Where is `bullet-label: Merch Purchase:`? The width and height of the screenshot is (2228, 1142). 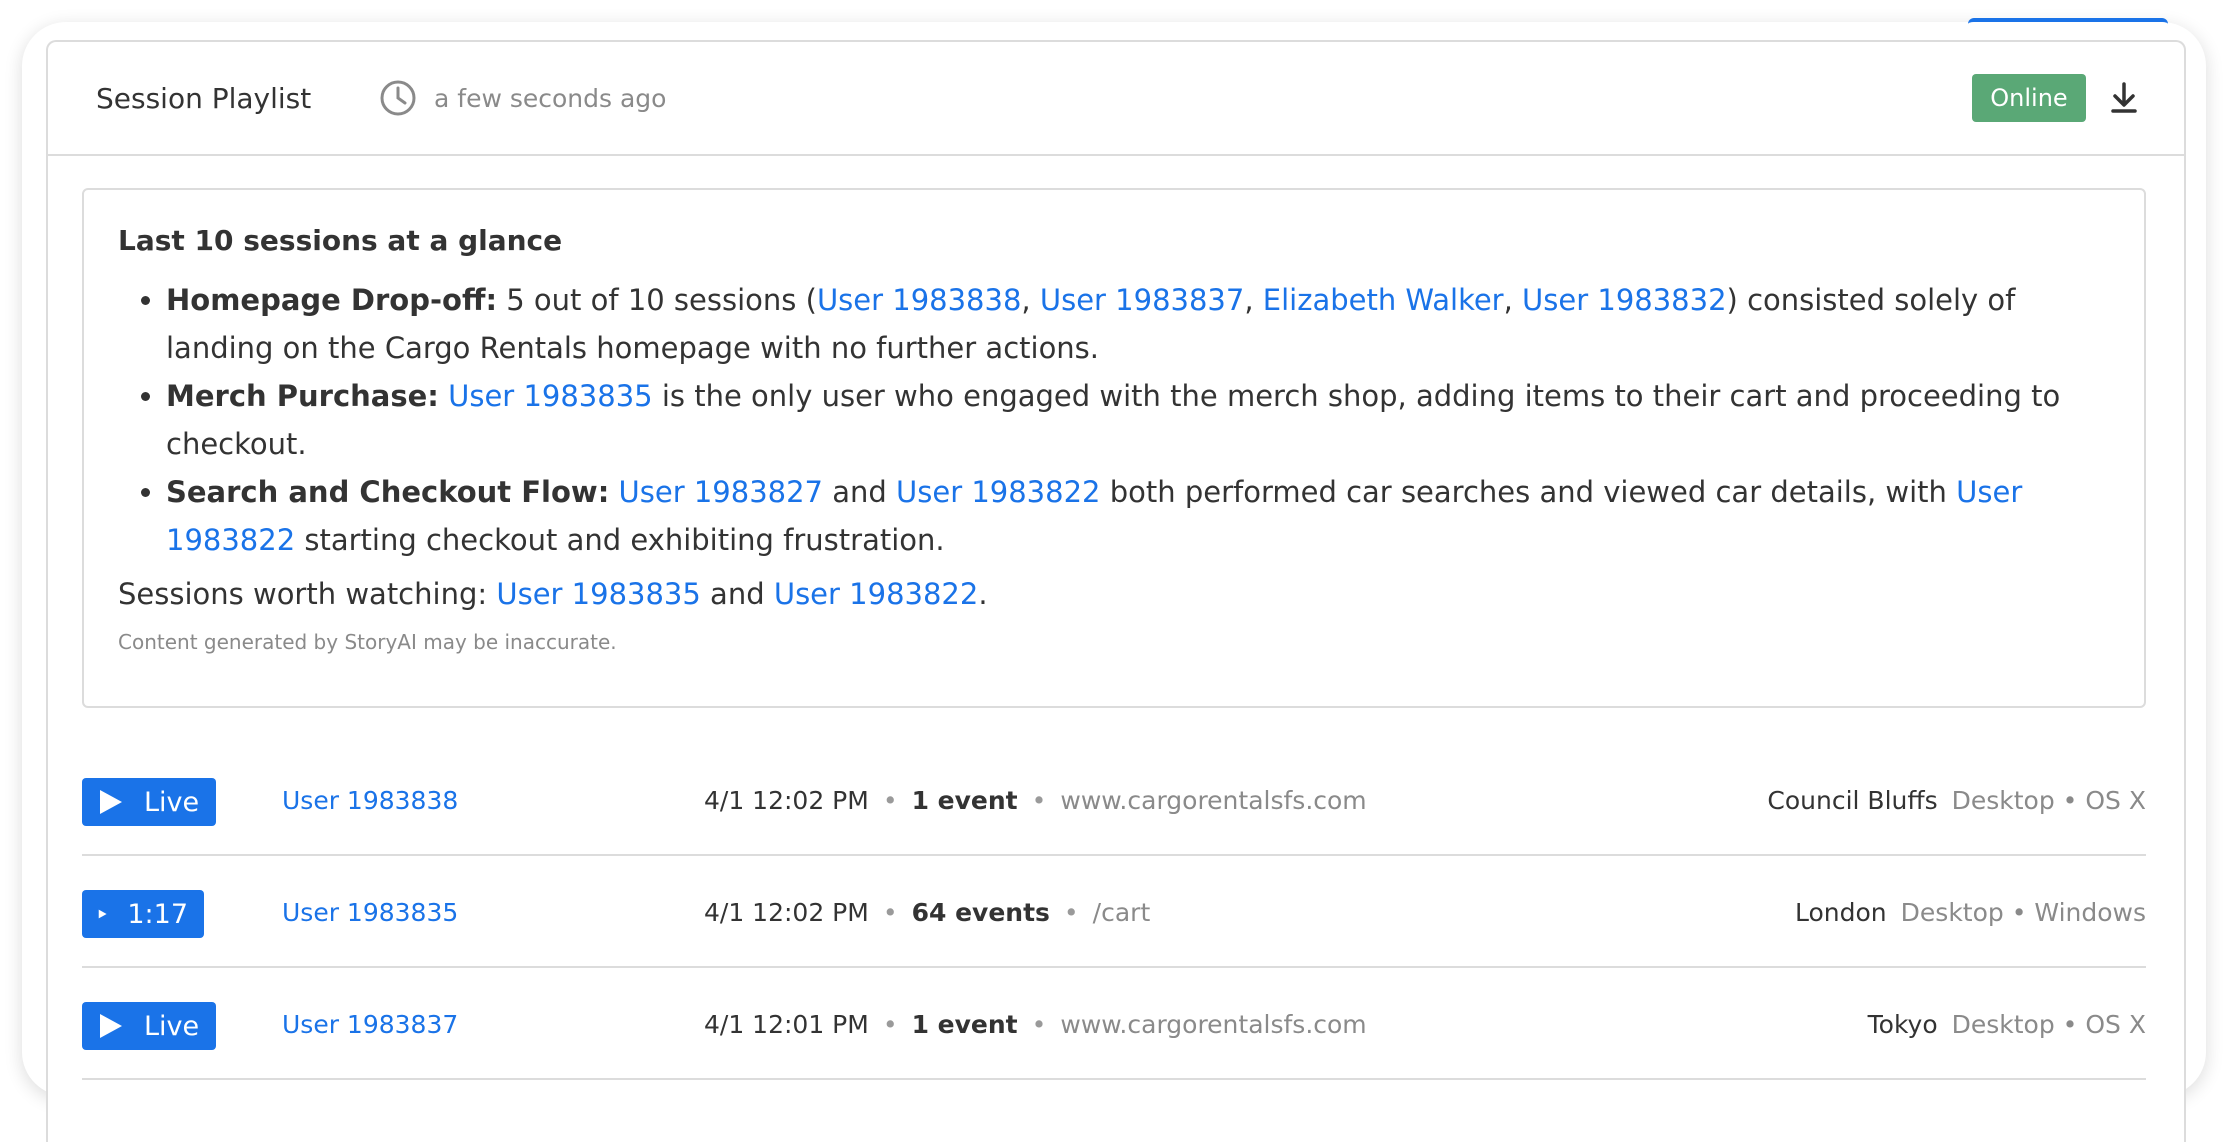
bullet-label: Merch Purchase: is located at coordinates (302, 396).